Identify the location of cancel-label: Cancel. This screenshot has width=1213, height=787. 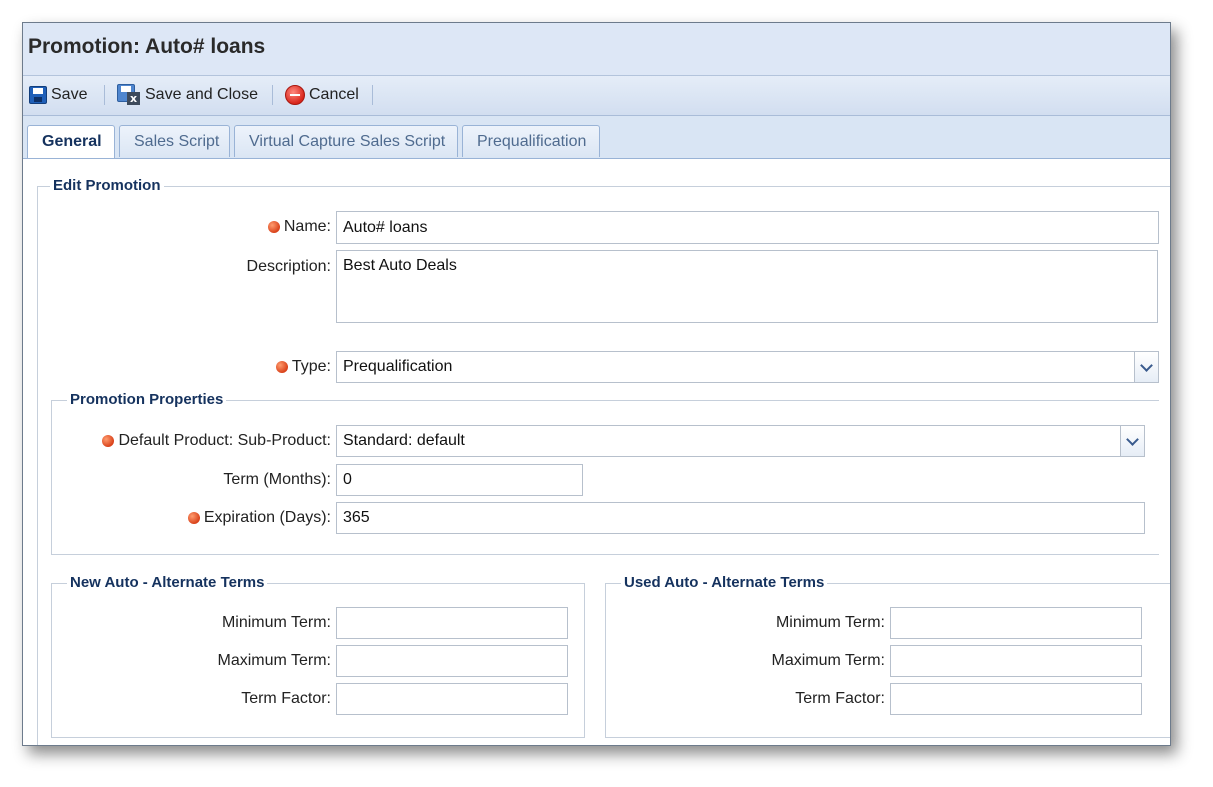
(334, 94).